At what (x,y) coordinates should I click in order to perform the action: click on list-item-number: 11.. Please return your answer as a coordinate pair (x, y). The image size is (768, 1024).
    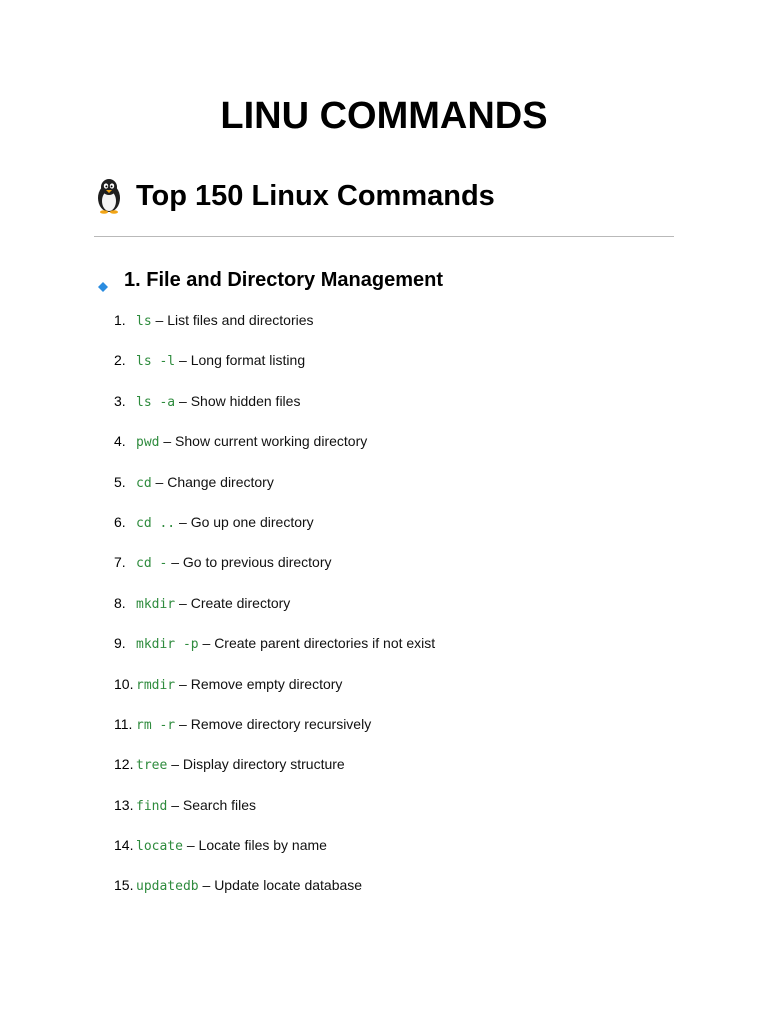
    Looking at the image, I should click on (123, 723).